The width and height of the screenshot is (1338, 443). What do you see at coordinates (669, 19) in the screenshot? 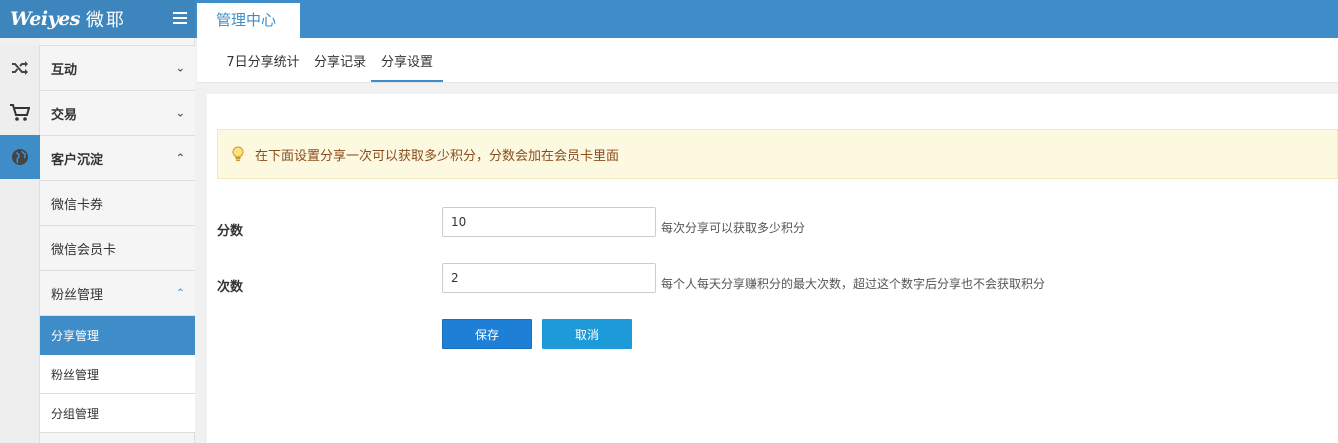
I see `top-bar: Weiyes 微耶 管理中心` at bounding box center [669, 19].